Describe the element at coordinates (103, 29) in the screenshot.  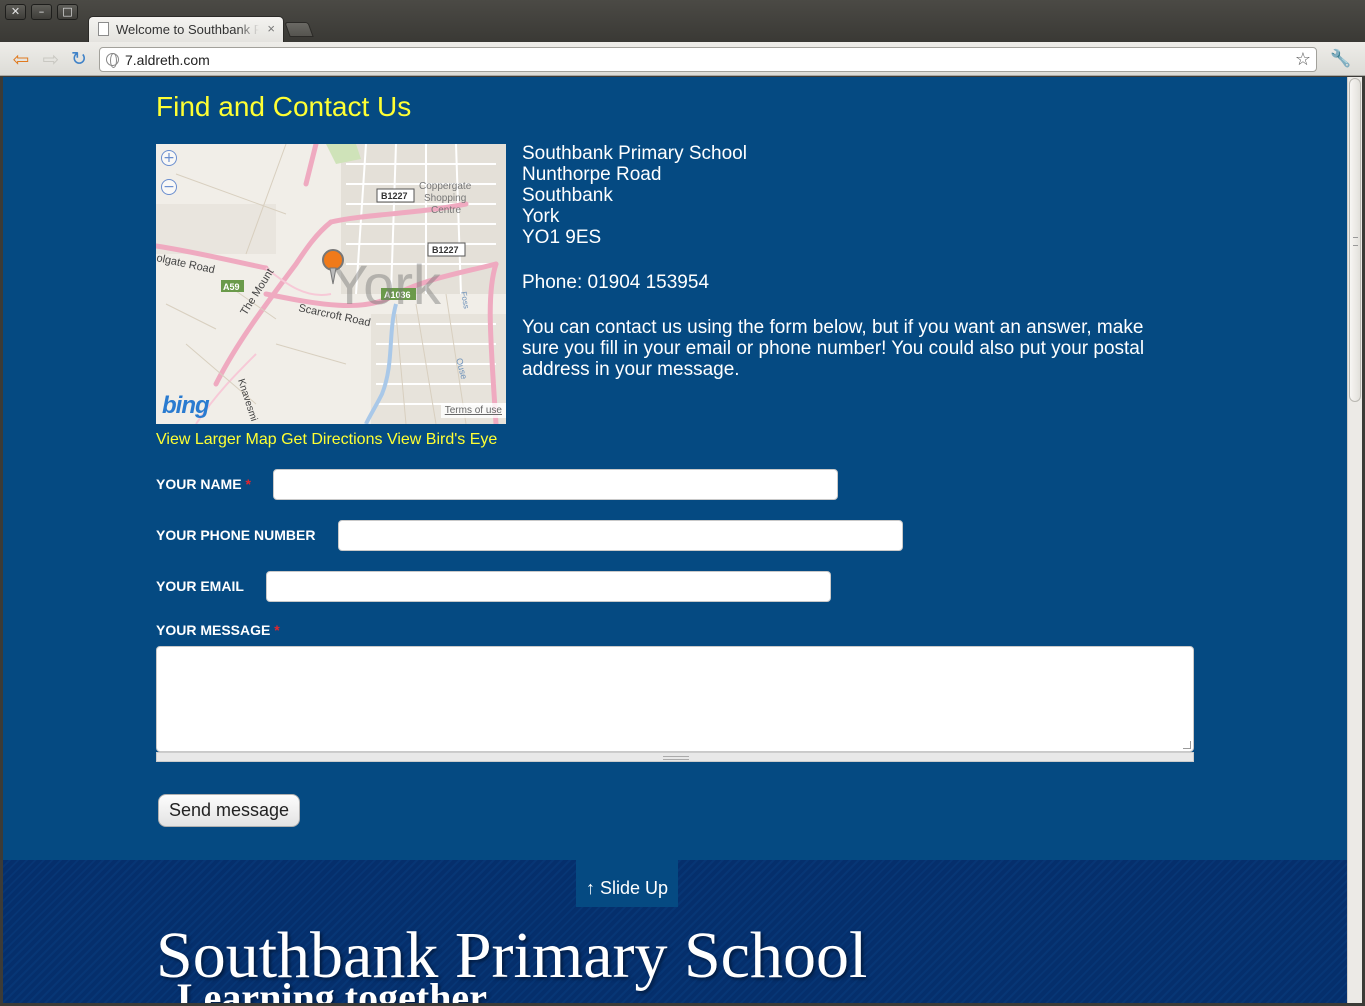
I see `page-icon` at that location.